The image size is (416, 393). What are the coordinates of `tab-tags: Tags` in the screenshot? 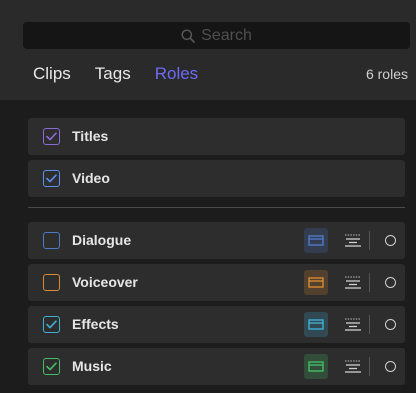 It's located at (113, 74).